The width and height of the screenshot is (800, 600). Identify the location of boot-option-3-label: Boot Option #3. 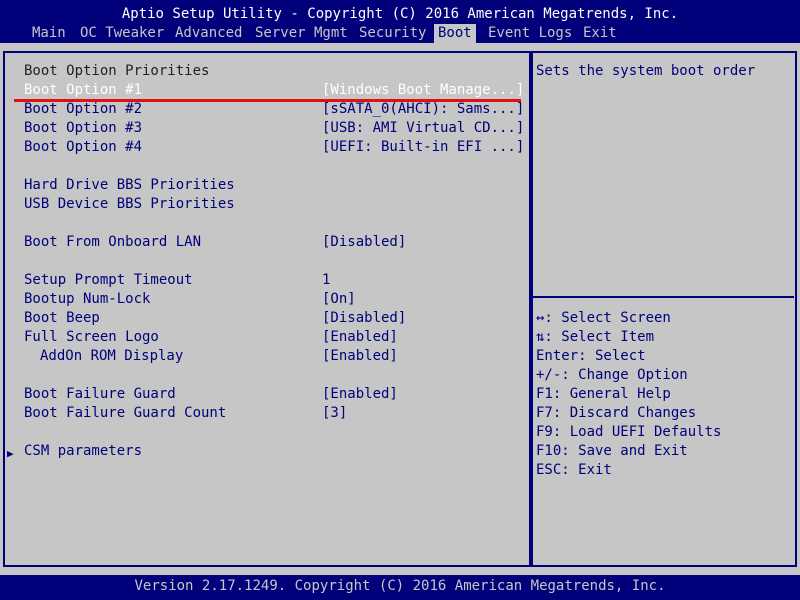
(83, 128).